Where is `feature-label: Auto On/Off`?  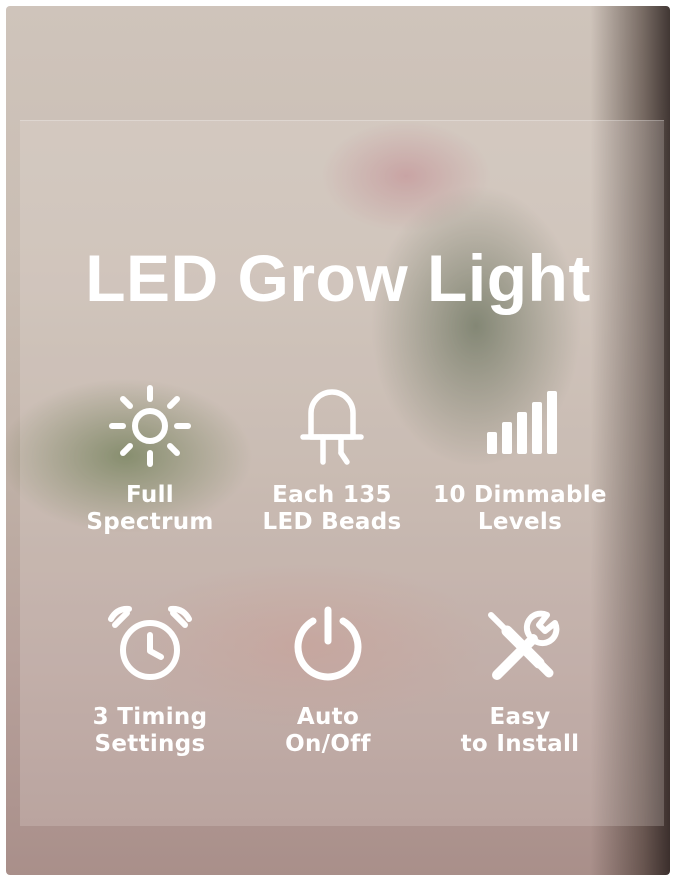
feature-label: Auto On/Off is located at coordinates (328, 730).